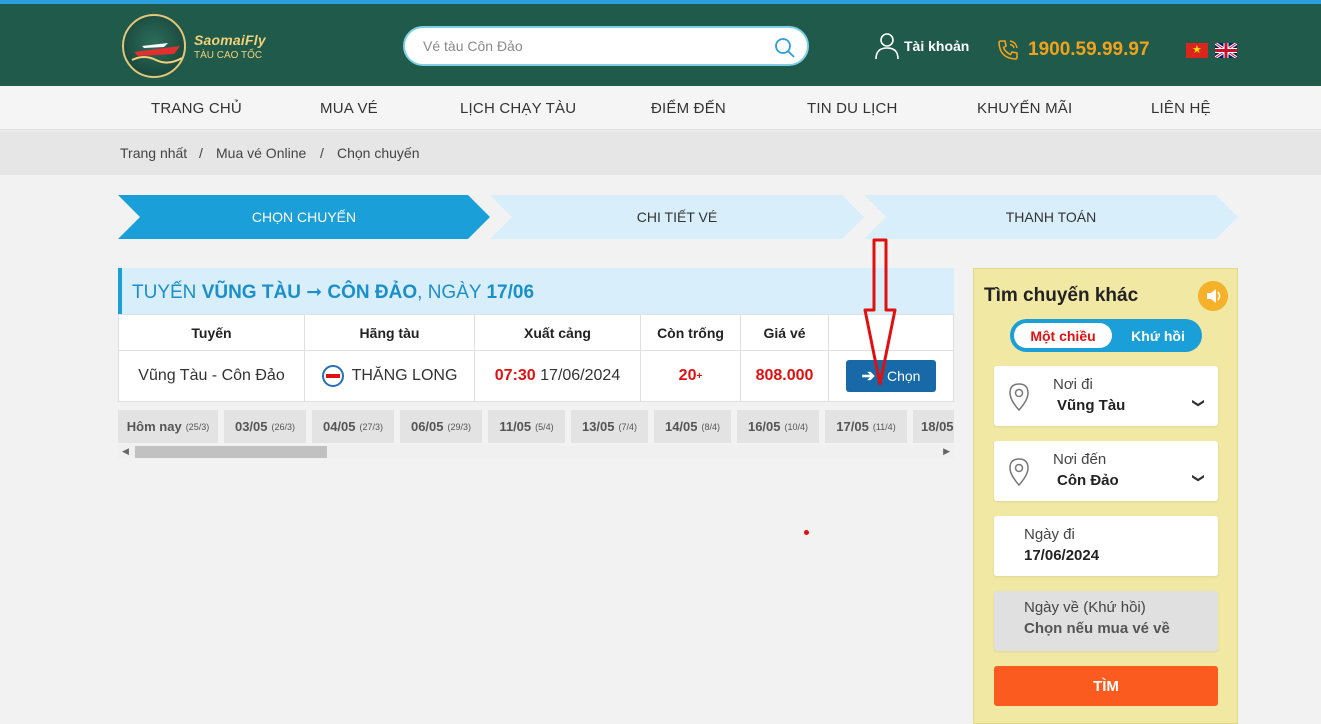 Image resolution: width=1321 pixels, height=724 pixels. What do you see at coordinates (1181, 108) in the screenshot?
I see `nav-contact: LIÊN HỆ` at bounding box center [1181, 108].